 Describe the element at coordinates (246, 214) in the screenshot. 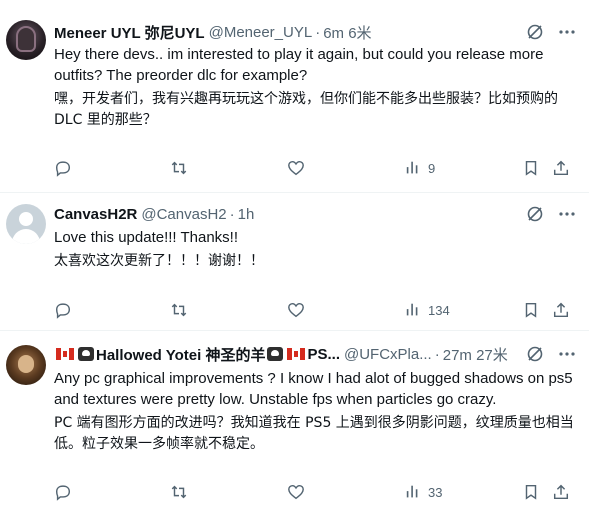

I see `timestamp: 1h` at that location.